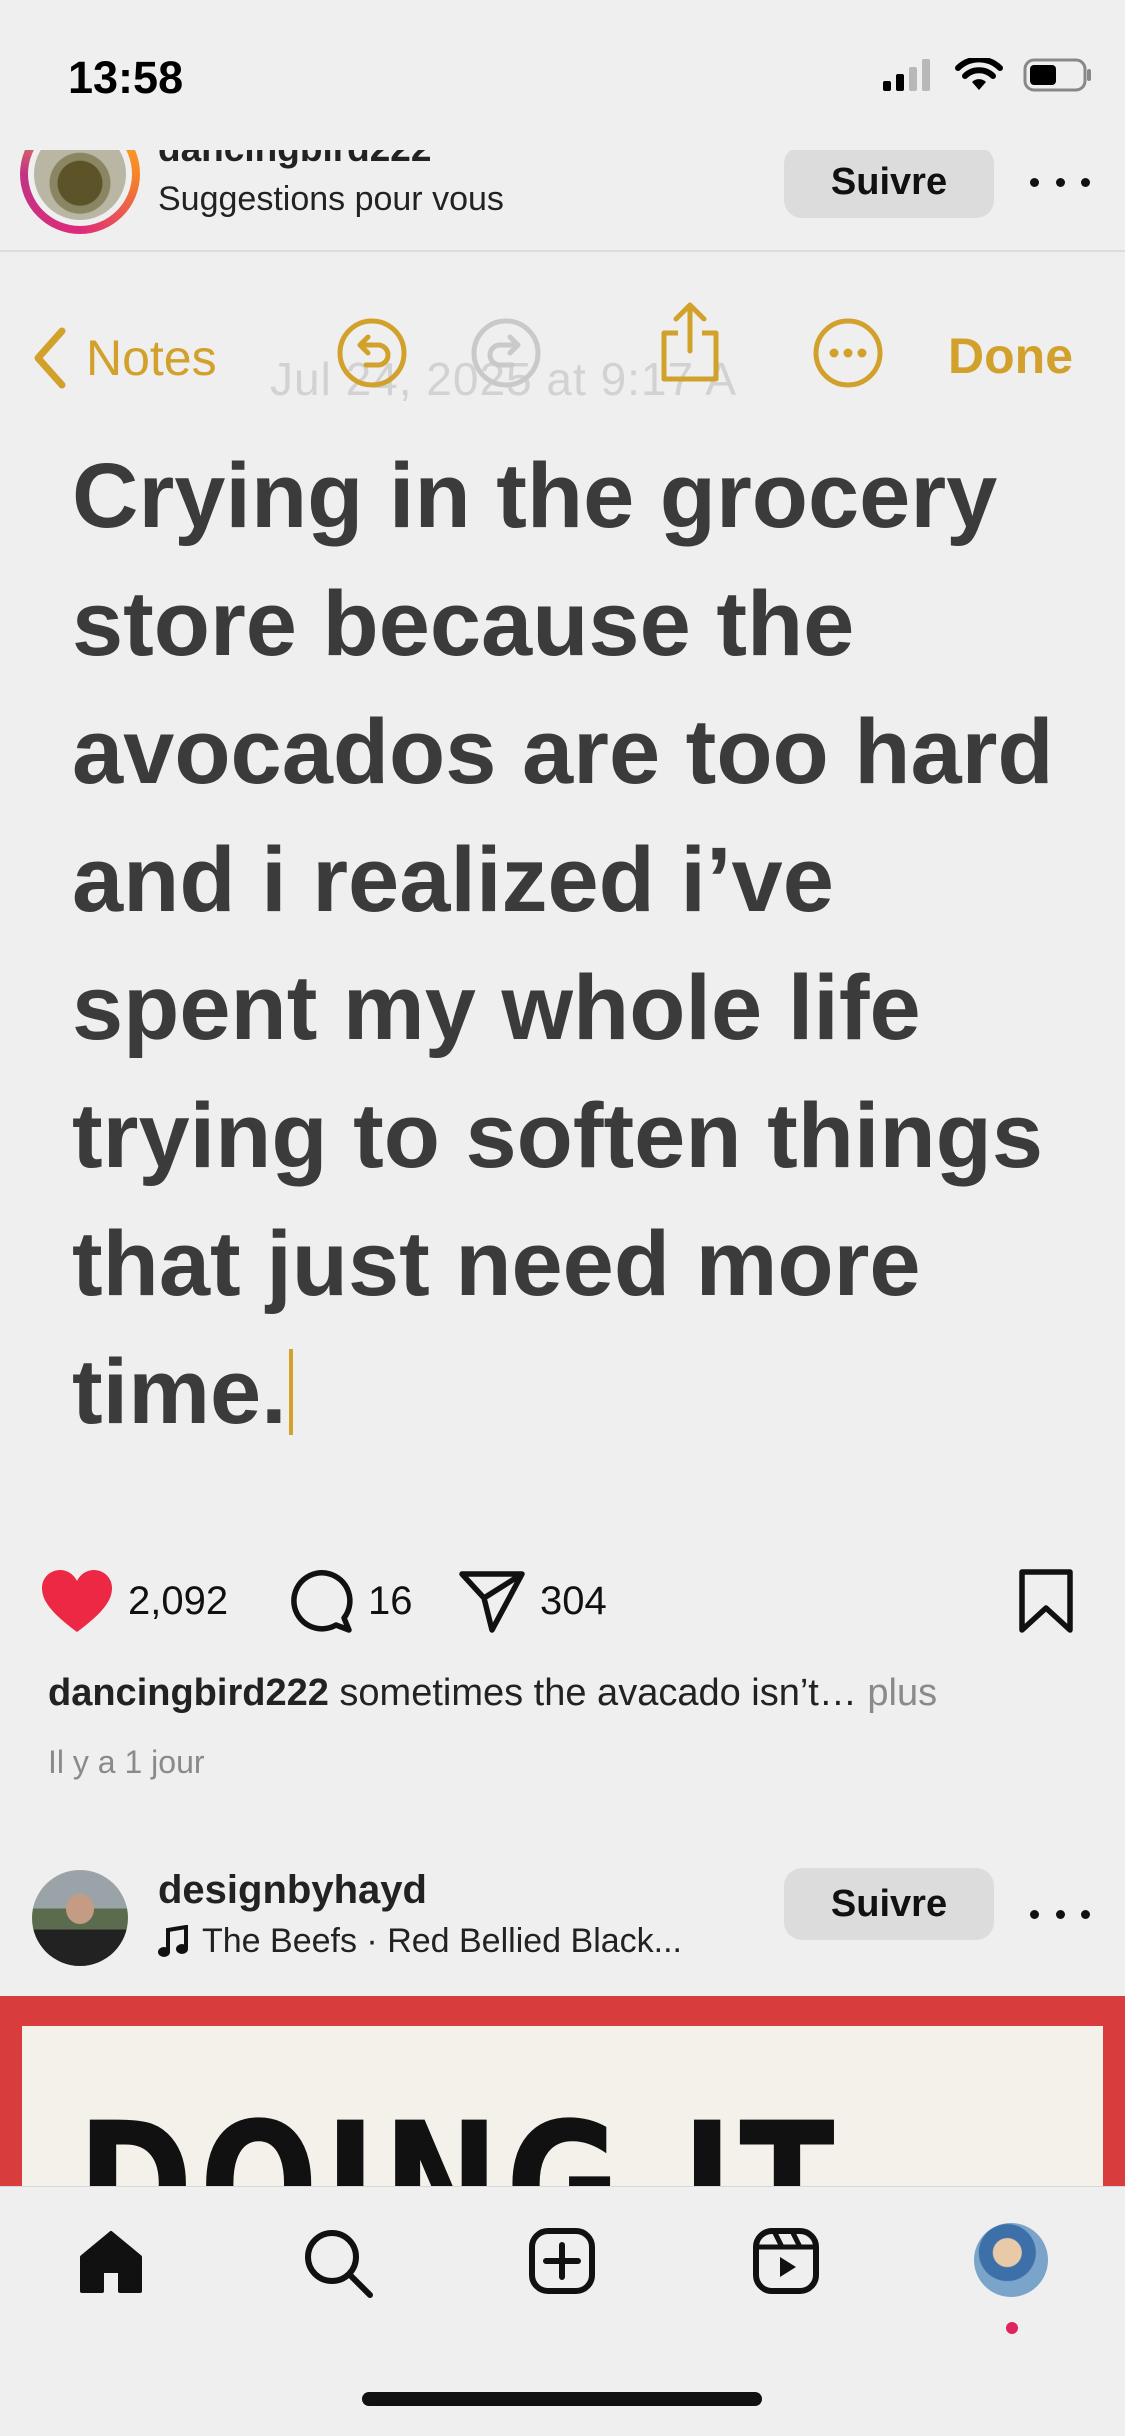 The image size is (1125, 2436). I want to click on profile-notification-dot, so click(1012, 2328).